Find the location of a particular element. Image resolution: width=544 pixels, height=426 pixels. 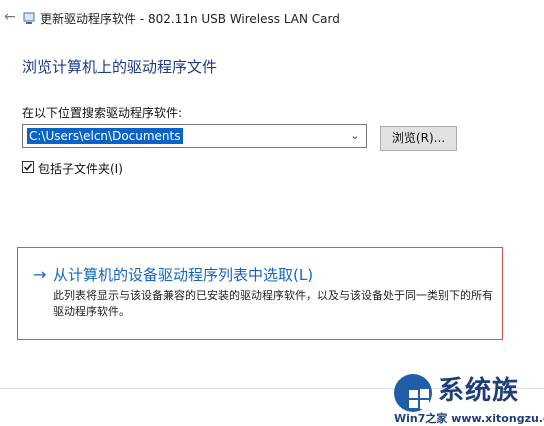

page-heading: 浏览计算机上的驱动程序文件 is located at coordinates (120, 67).